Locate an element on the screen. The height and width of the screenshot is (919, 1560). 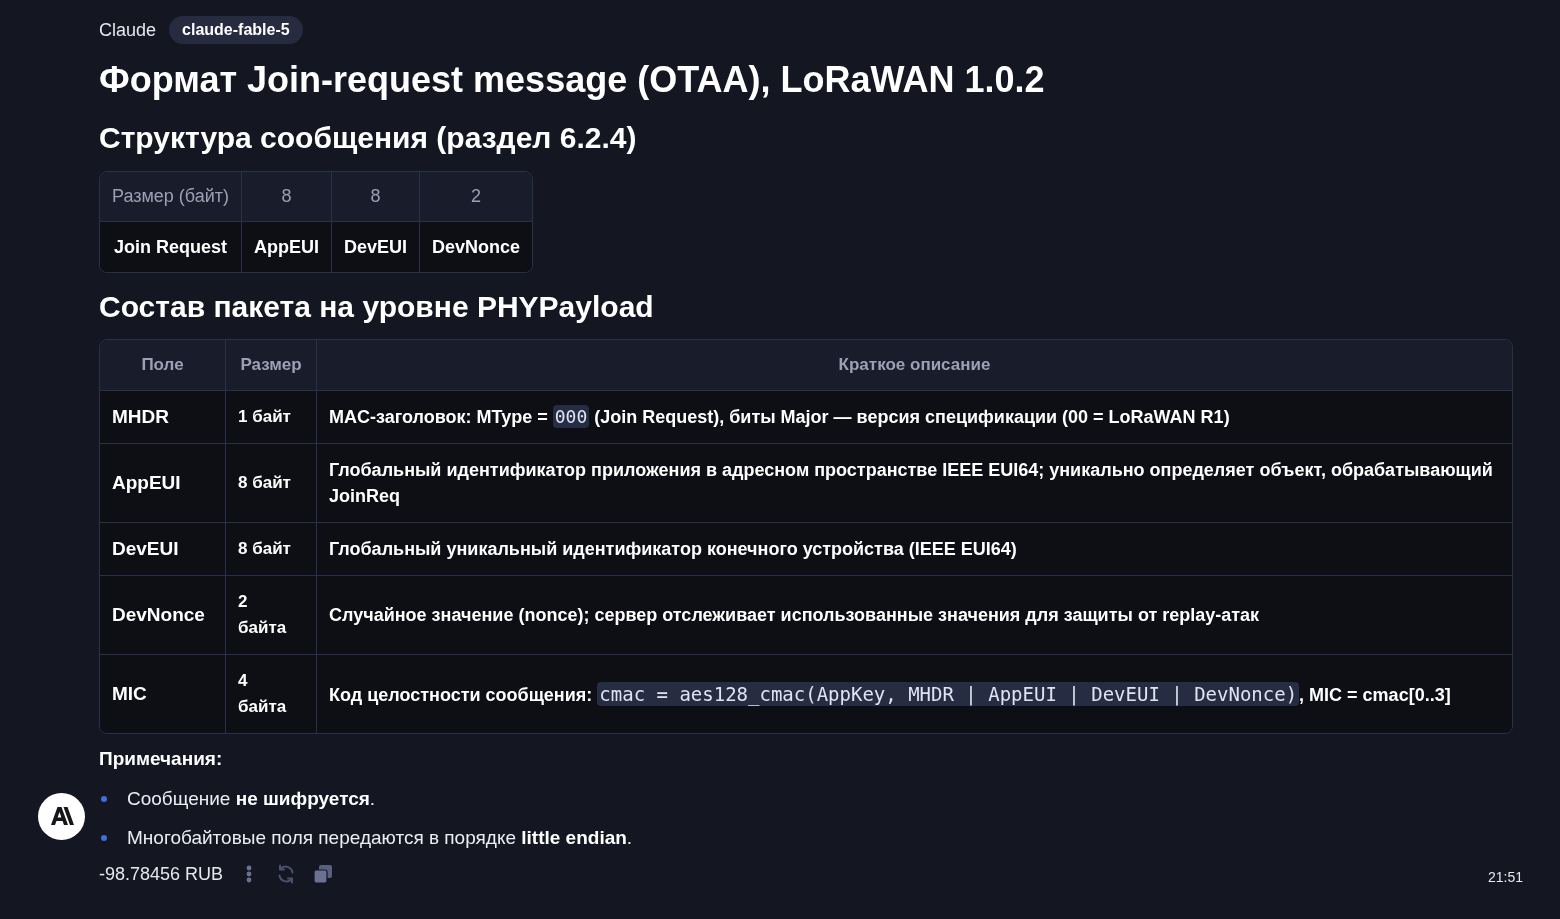
table-cell: 2 байта is located at coordinates (271, 615).